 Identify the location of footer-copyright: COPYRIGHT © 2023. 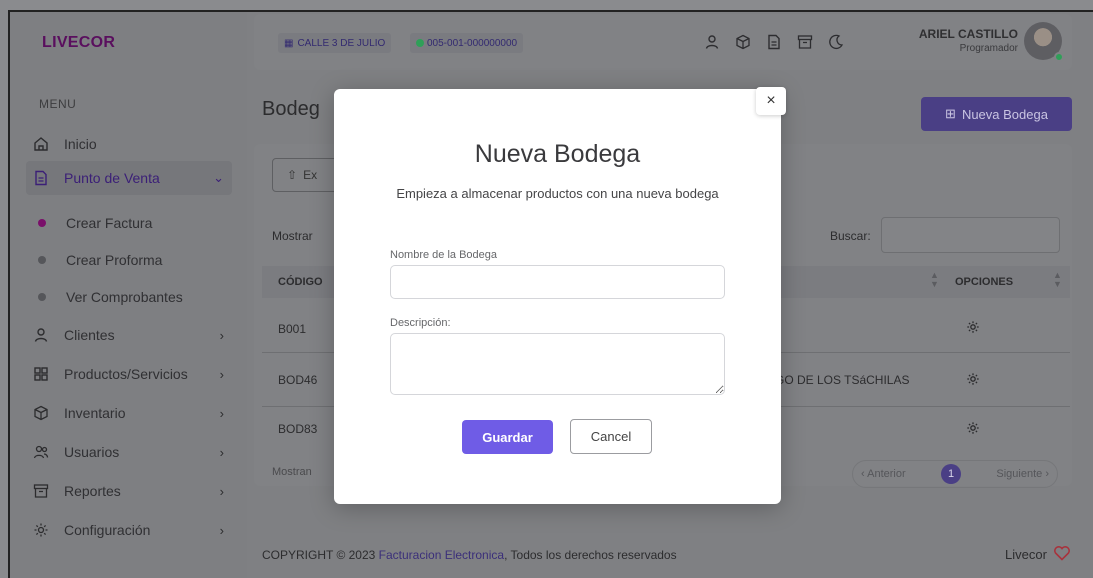
(319, 555).